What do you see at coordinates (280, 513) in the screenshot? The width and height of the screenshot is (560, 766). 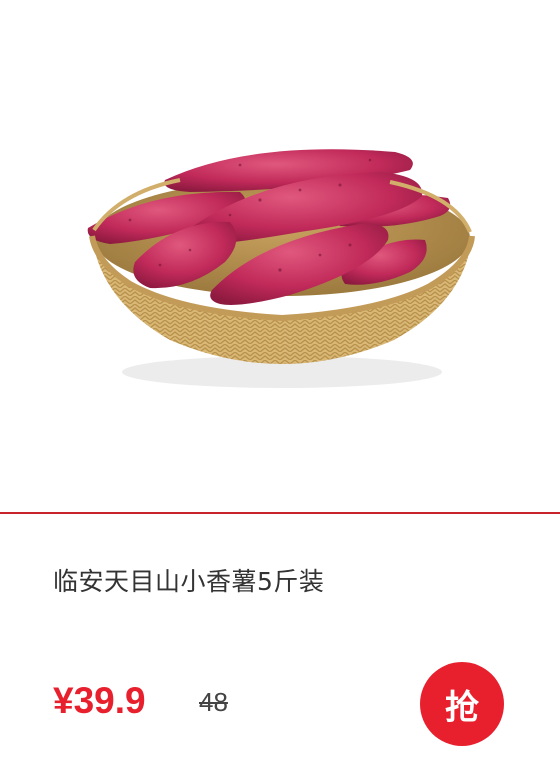 I see `divider` at bounding box center [280, 513].